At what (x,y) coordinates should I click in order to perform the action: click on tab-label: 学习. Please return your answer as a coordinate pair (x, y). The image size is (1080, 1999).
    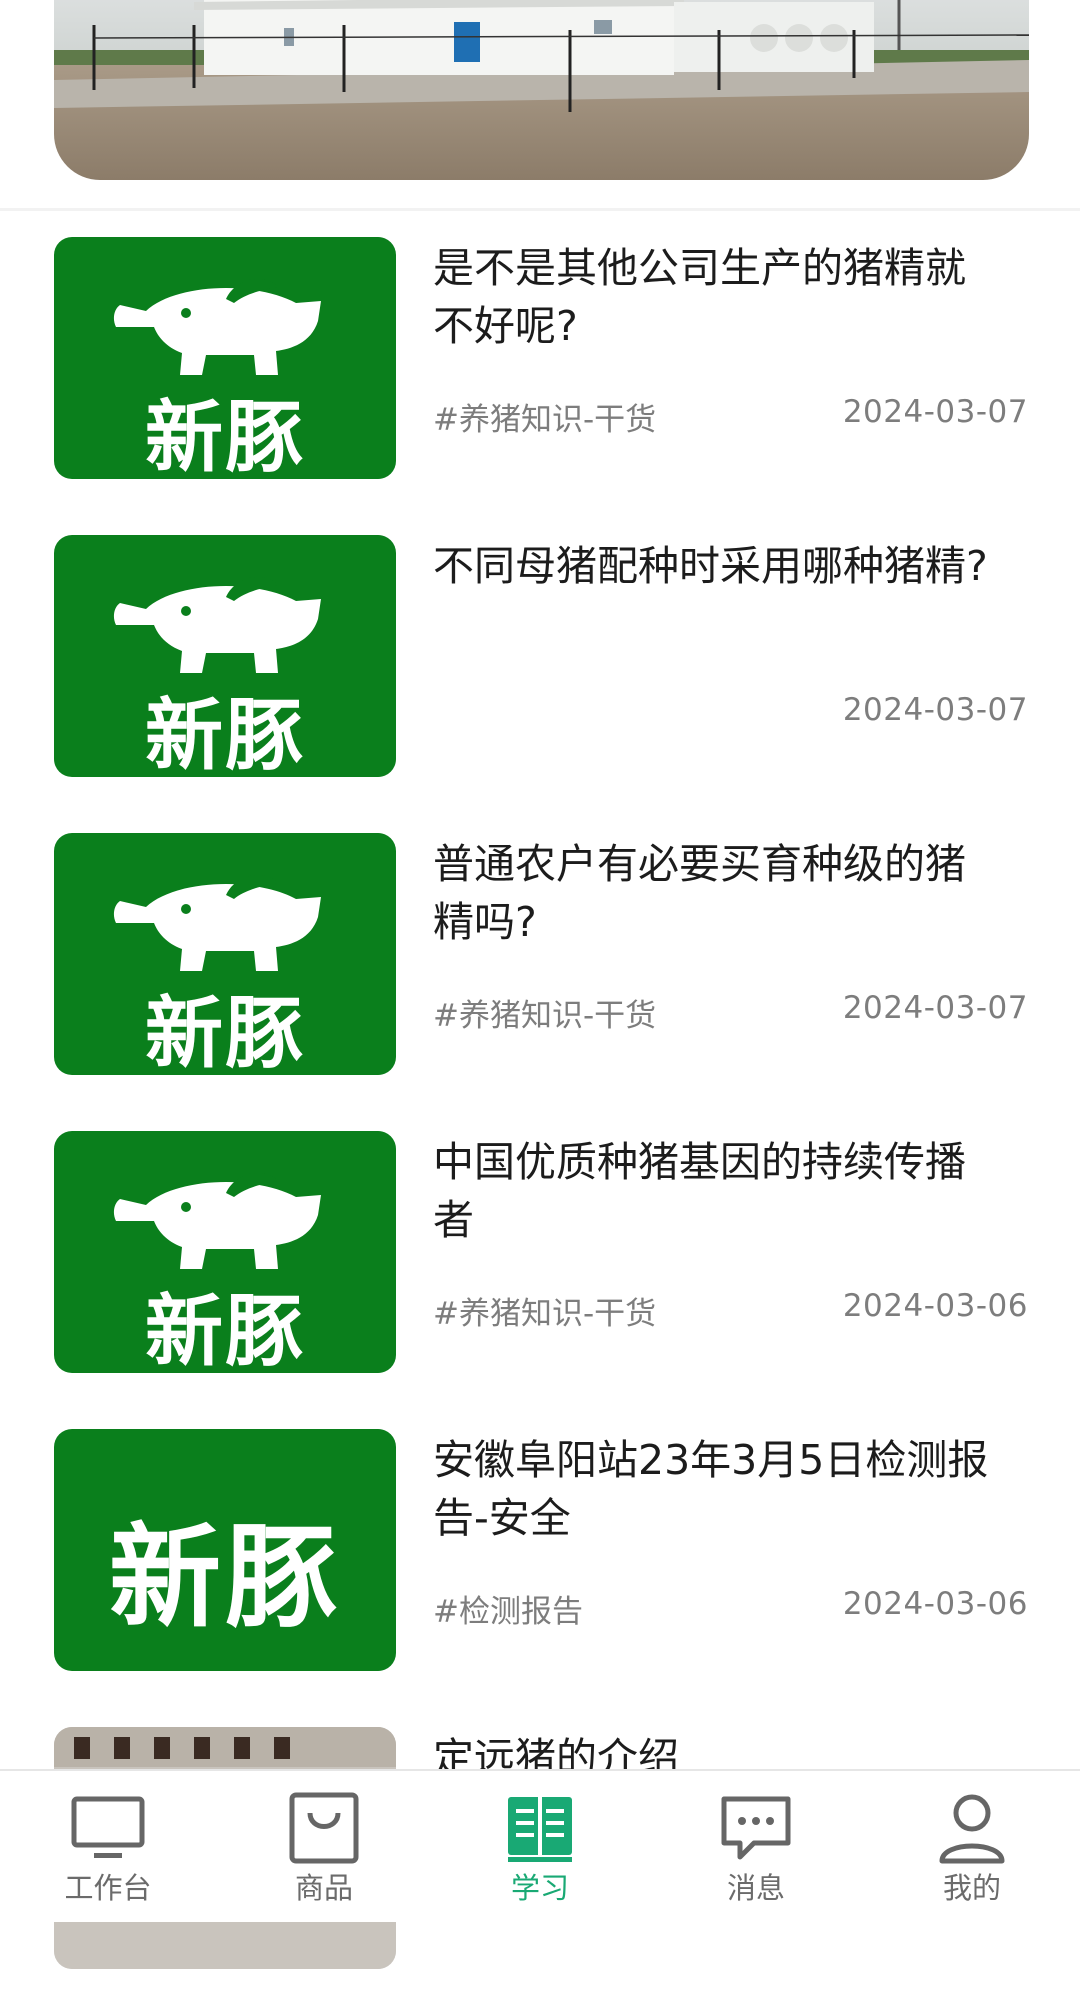
    Looking at the image, I should click on (539, 1888).